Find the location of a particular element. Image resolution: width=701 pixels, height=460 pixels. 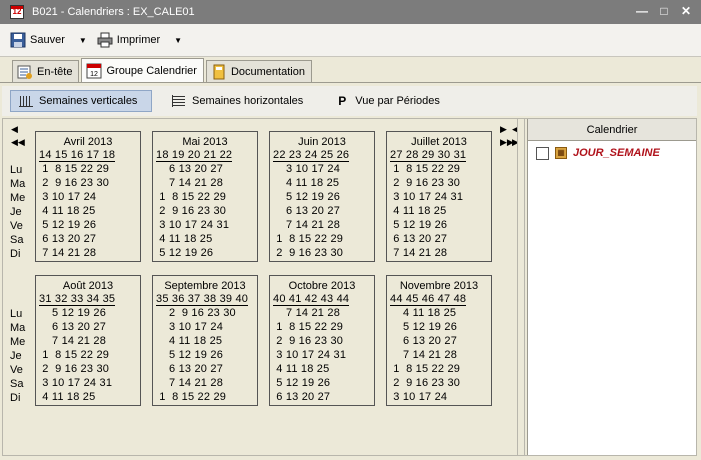

view-semaines-verticales-button: Semaines verticales is located at coordinates (81, 101).